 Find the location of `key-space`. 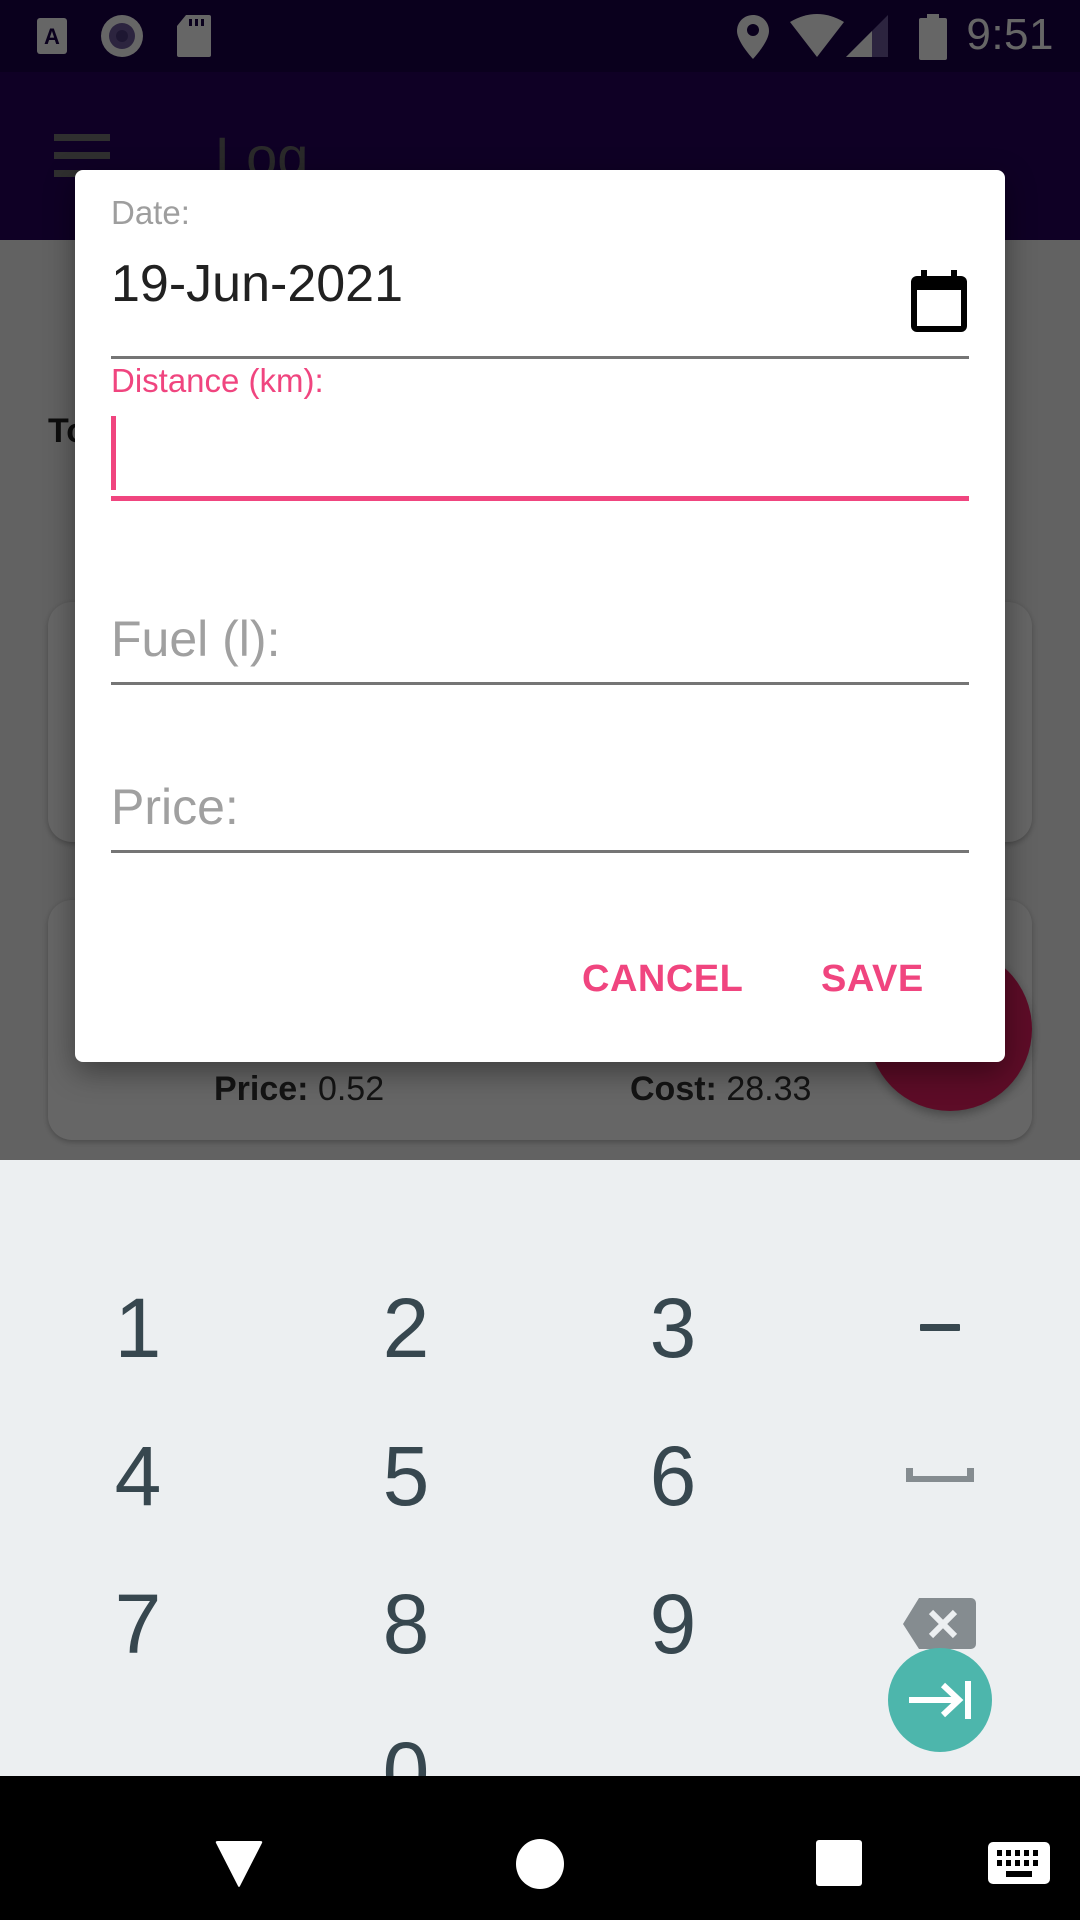

key-space is located at coordinates (940, 1476).